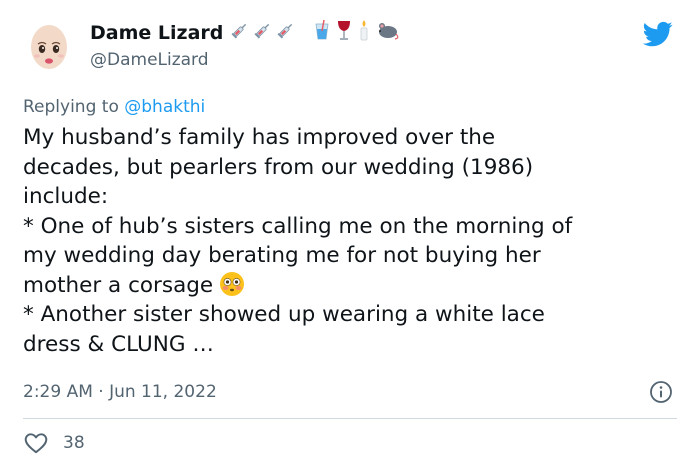  What do you see at coordinates (66, 196) in the screenshot?
I see `tweet-body-line: include:` at bounding box center [66, 196].